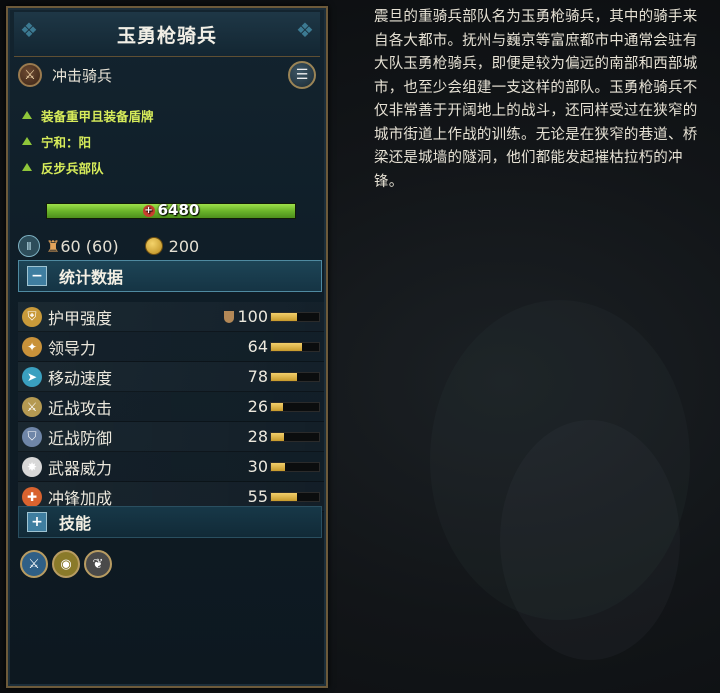  I want to click on stats-section-header: − 统计数据, so click(170, 276).